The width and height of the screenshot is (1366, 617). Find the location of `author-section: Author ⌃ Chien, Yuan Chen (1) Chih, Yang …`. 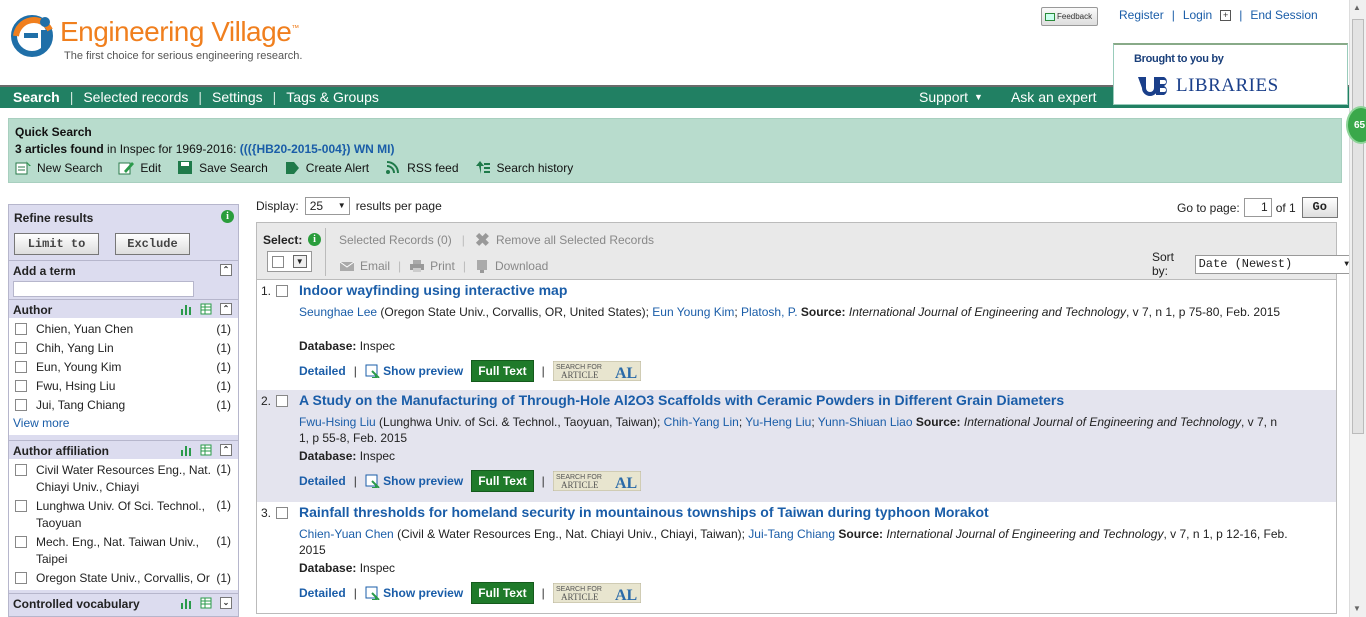

author-section: Author ⌃ Chien, Yuan Chen (1) Chih, Yang … is located at coordinates (123, 367).